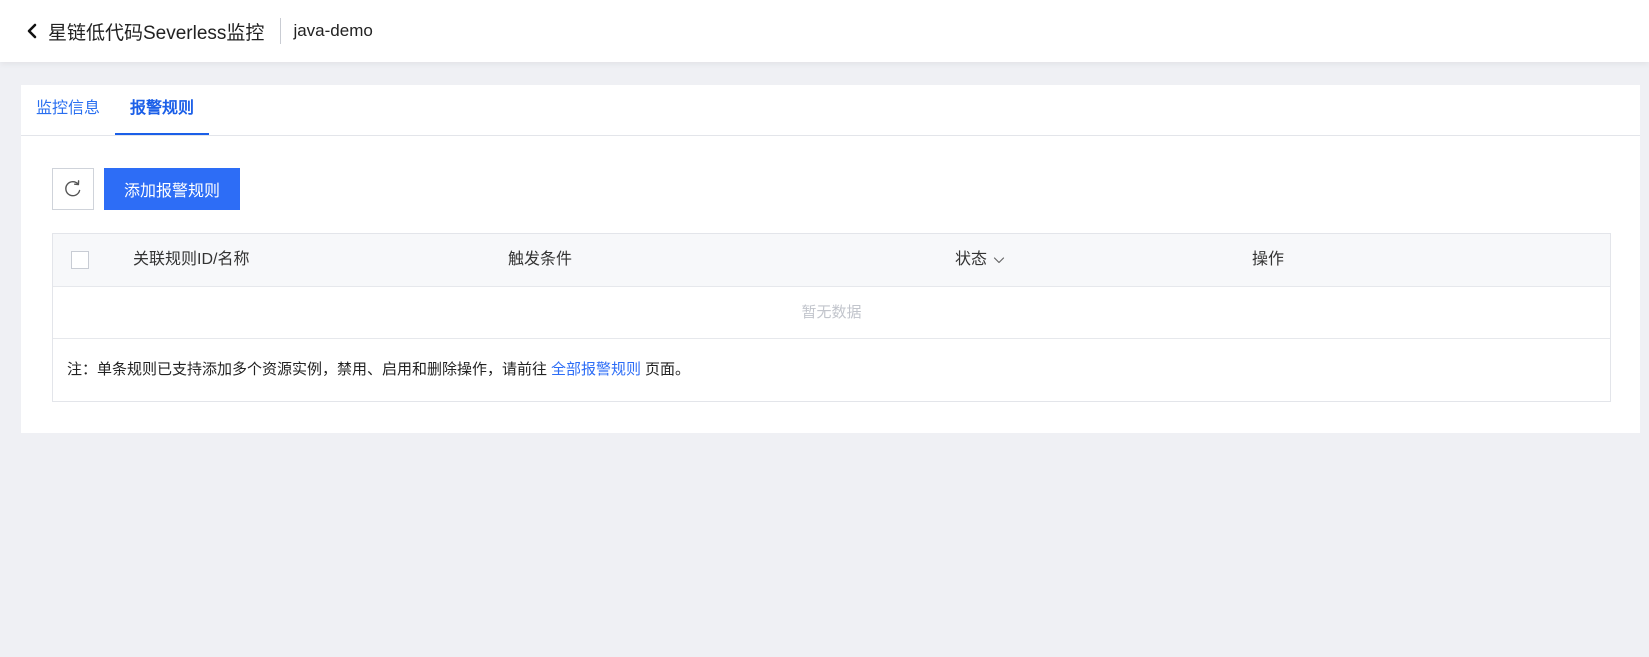 This screenshot has width=1649, height=657. I want to click on all-alarm-rules-link: 全部报警规则, so click(596, 369).